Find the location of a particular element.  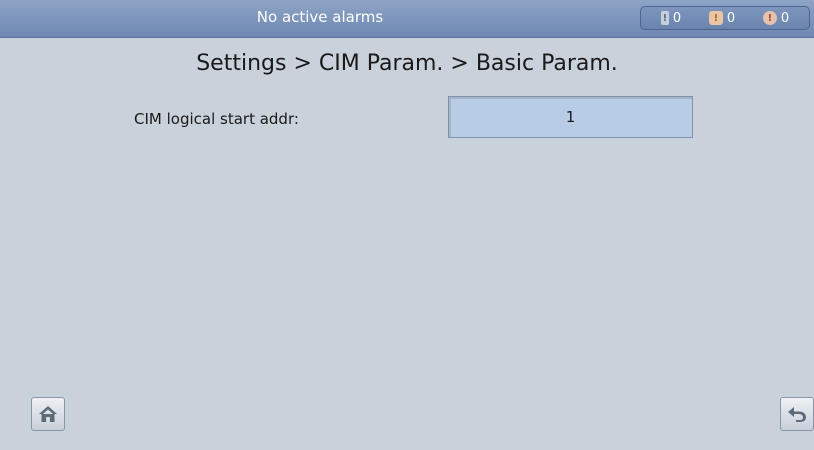

minor-alarm-count: 0 is located at coordinates (677, 18).